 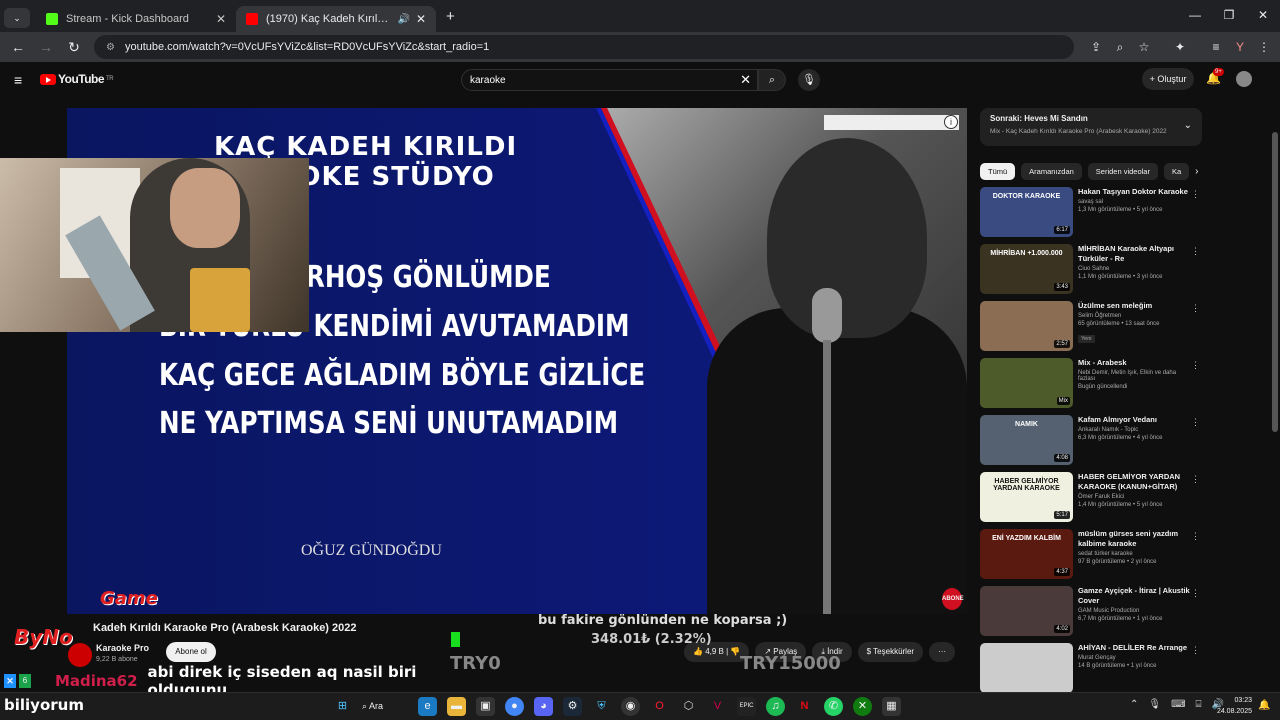 I want to click on chevron-right-icon: ›, so click(x=1196, y=171).